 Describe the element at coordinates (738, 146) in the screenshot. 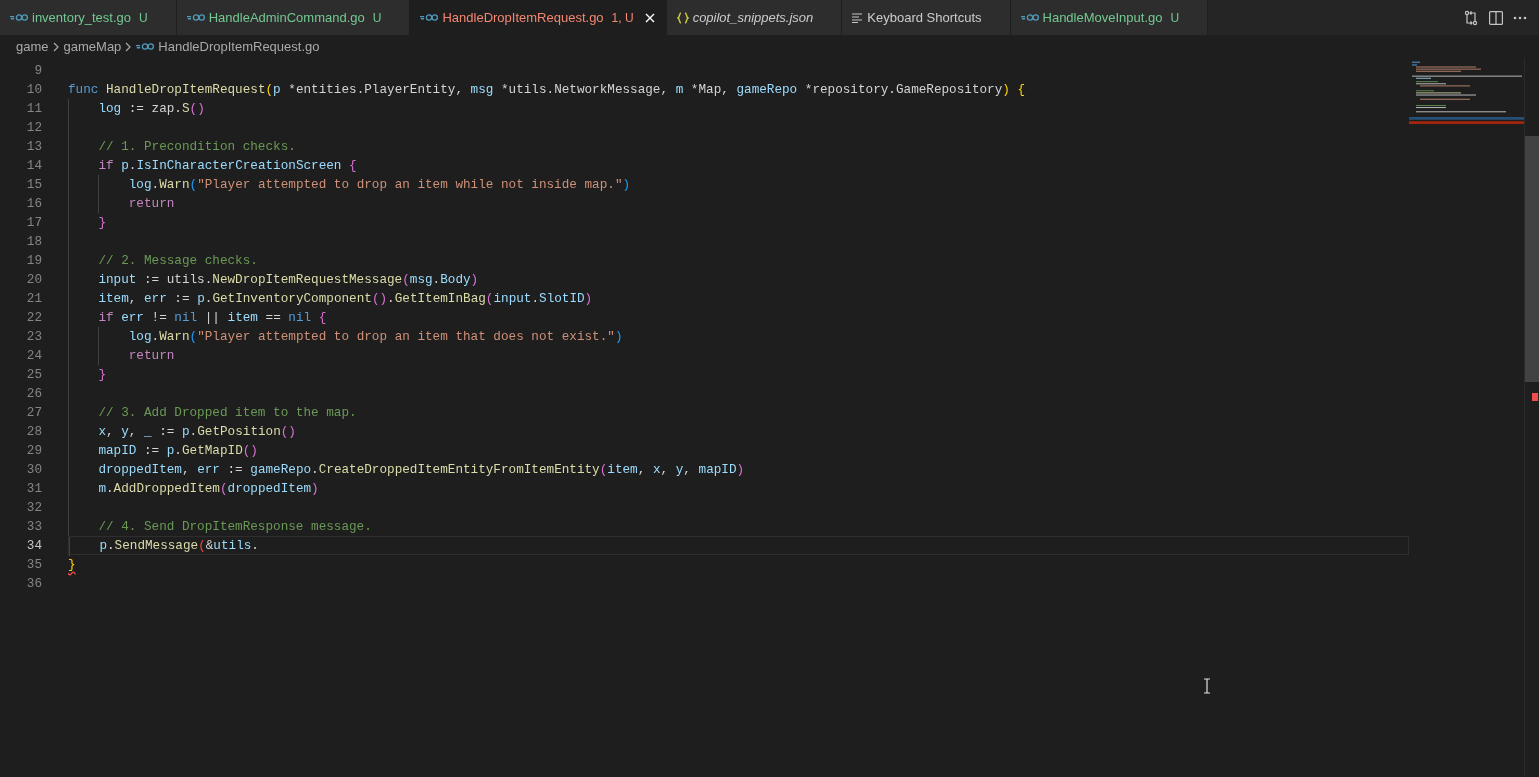

I see `code-line: // 1. Precondition checks.` at that location.